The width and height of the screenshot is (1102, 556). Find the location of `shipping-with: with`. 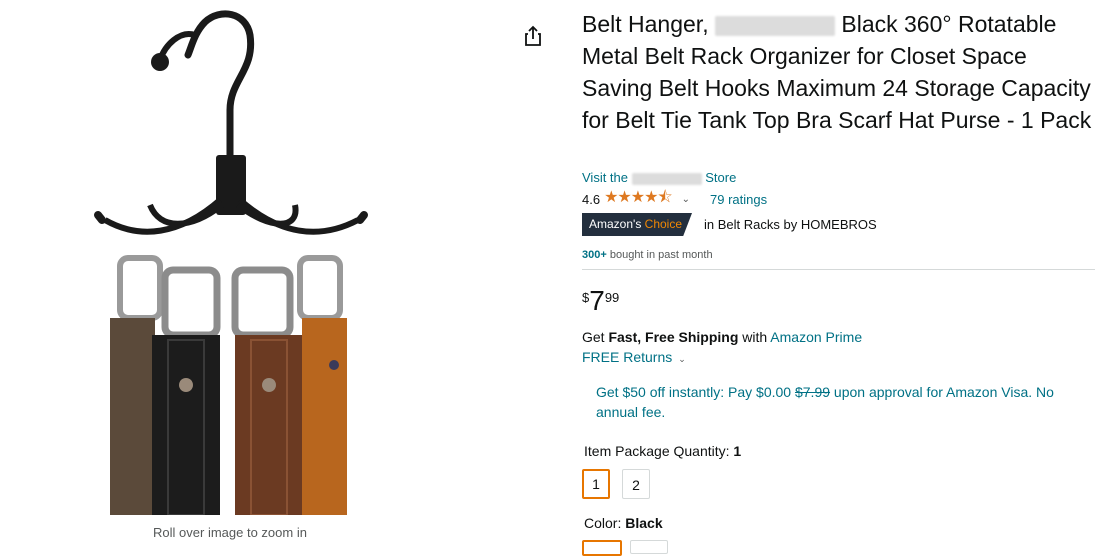

shipping-with: with is located at coordinates (755, 337).